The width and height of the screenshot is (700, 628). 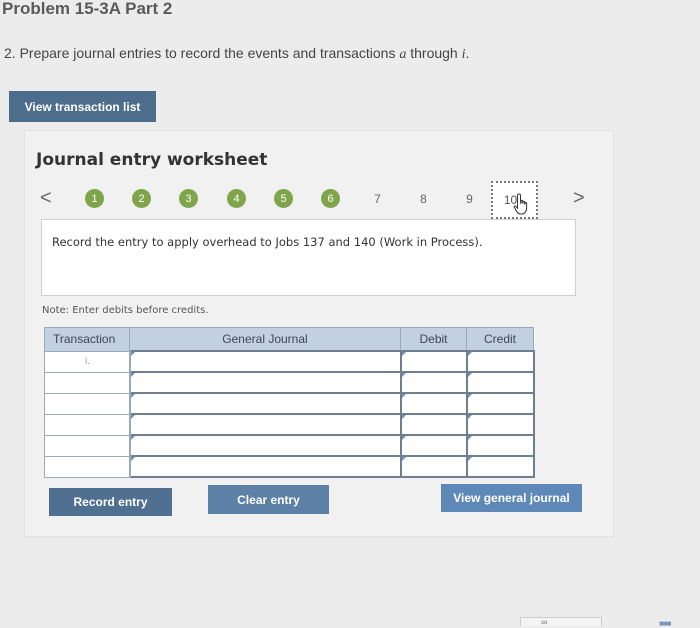 What do you see at coordinates (141, 198) in the screenshot?
I see `step-2: 2` at bounding box center [141, 198].